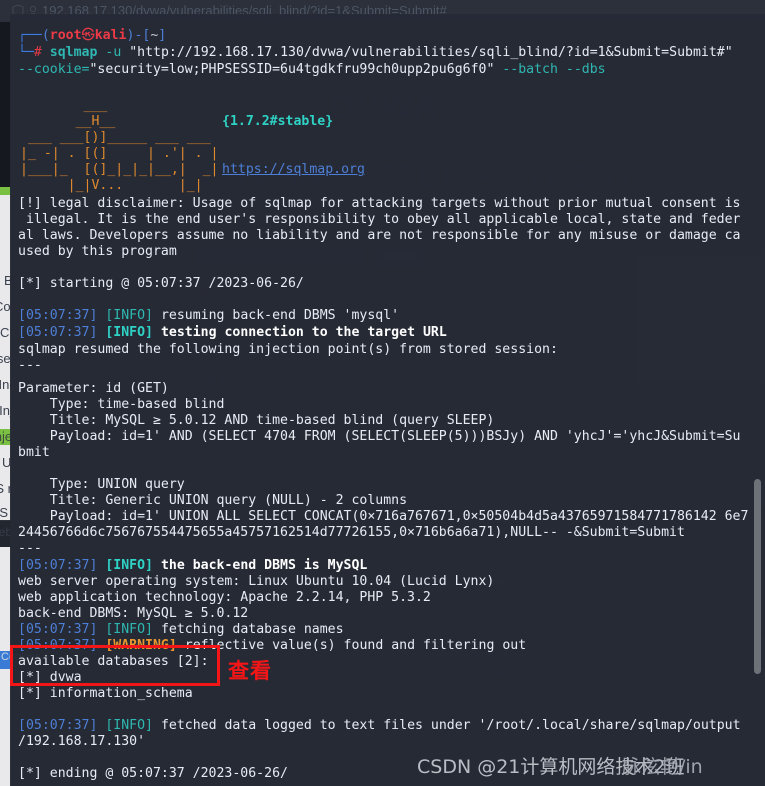 This screenshot has height=786, width=765. I want to click on starting-line: [*] starting @ 05:07:37 /2023-06-26/, so click(161, 283).